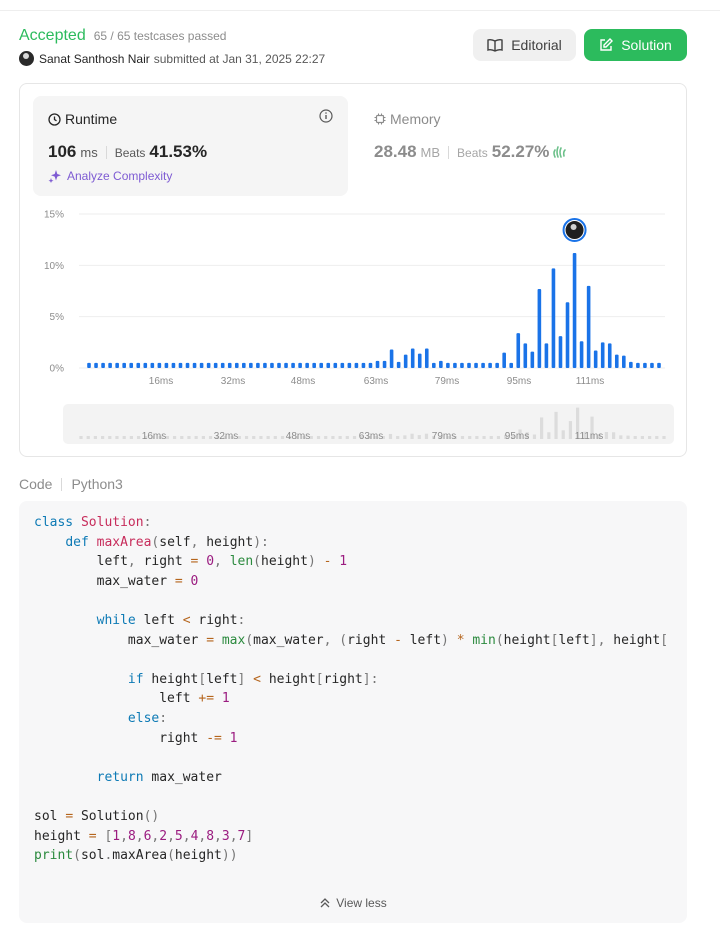 The height and width of the screenshot is (942, 720). I want to click on book-icon, so click(495, 45).